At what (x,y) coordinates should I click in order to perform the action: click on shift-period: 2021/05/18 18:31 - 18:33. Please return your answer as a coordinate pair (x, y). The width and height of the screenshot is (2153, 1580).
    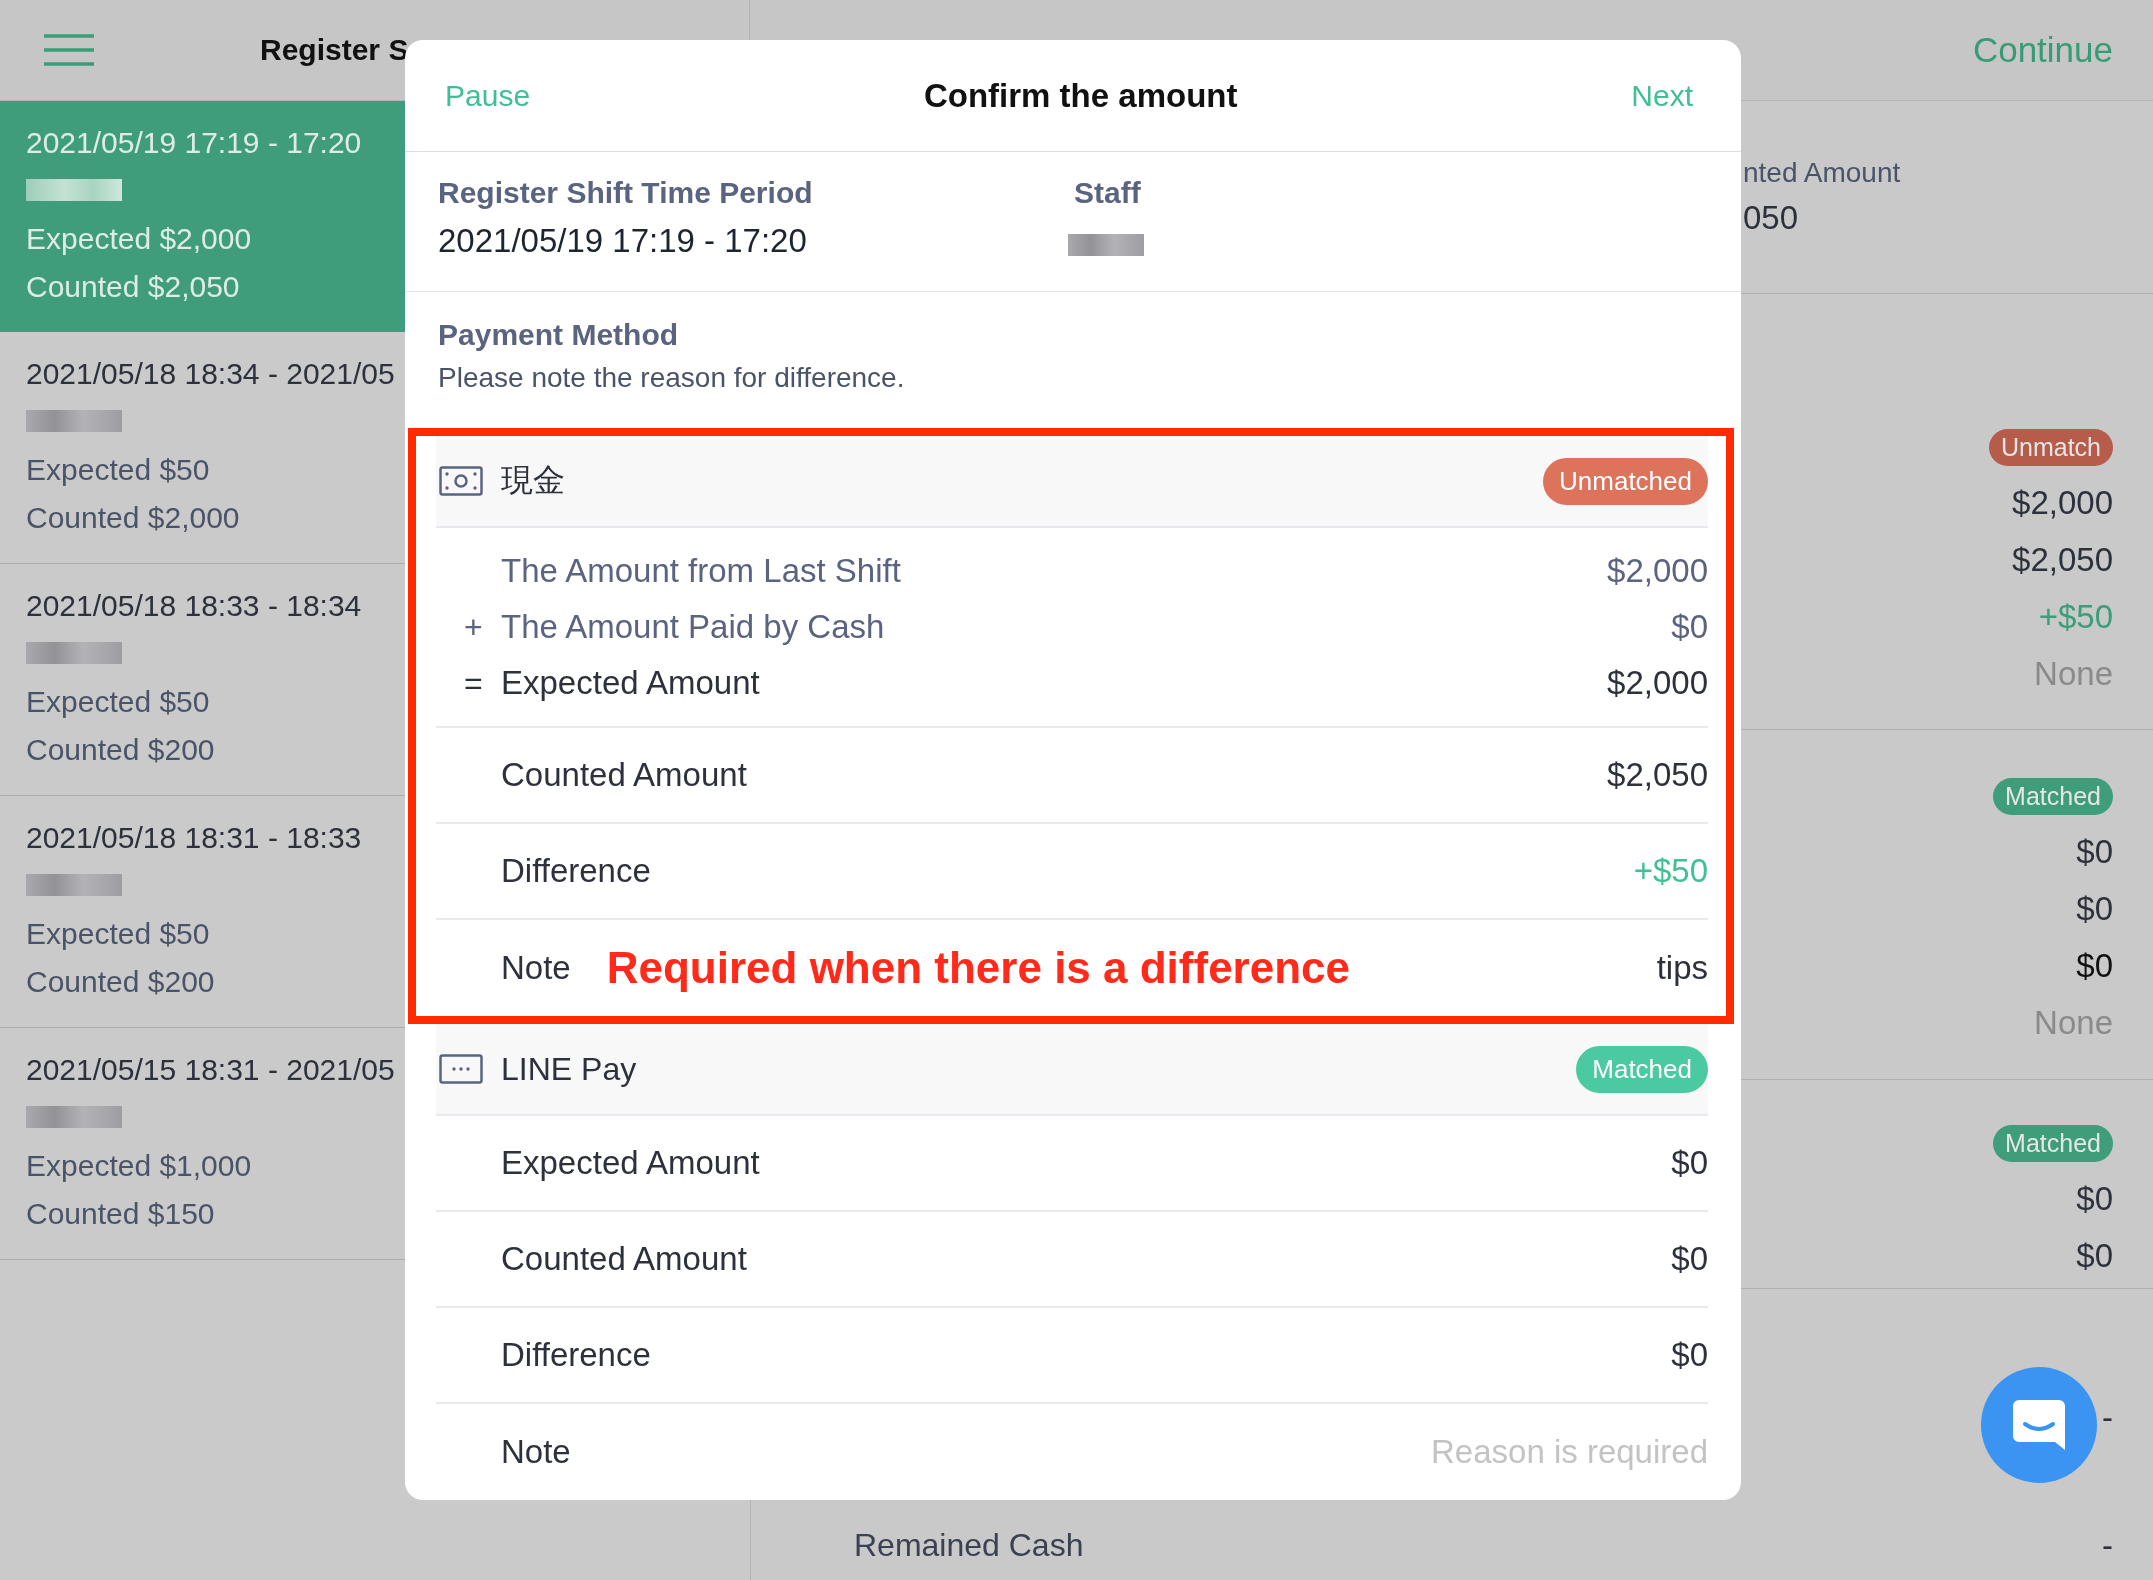
    Looking at the image, I should click on (194, 838).